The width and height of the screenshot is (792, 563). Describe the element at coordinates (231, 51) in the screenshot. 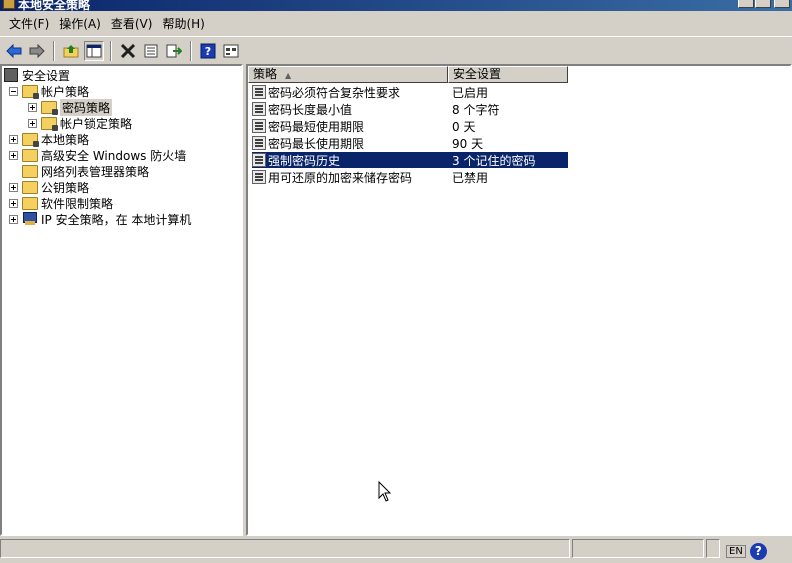

I see `view-button` at that location.